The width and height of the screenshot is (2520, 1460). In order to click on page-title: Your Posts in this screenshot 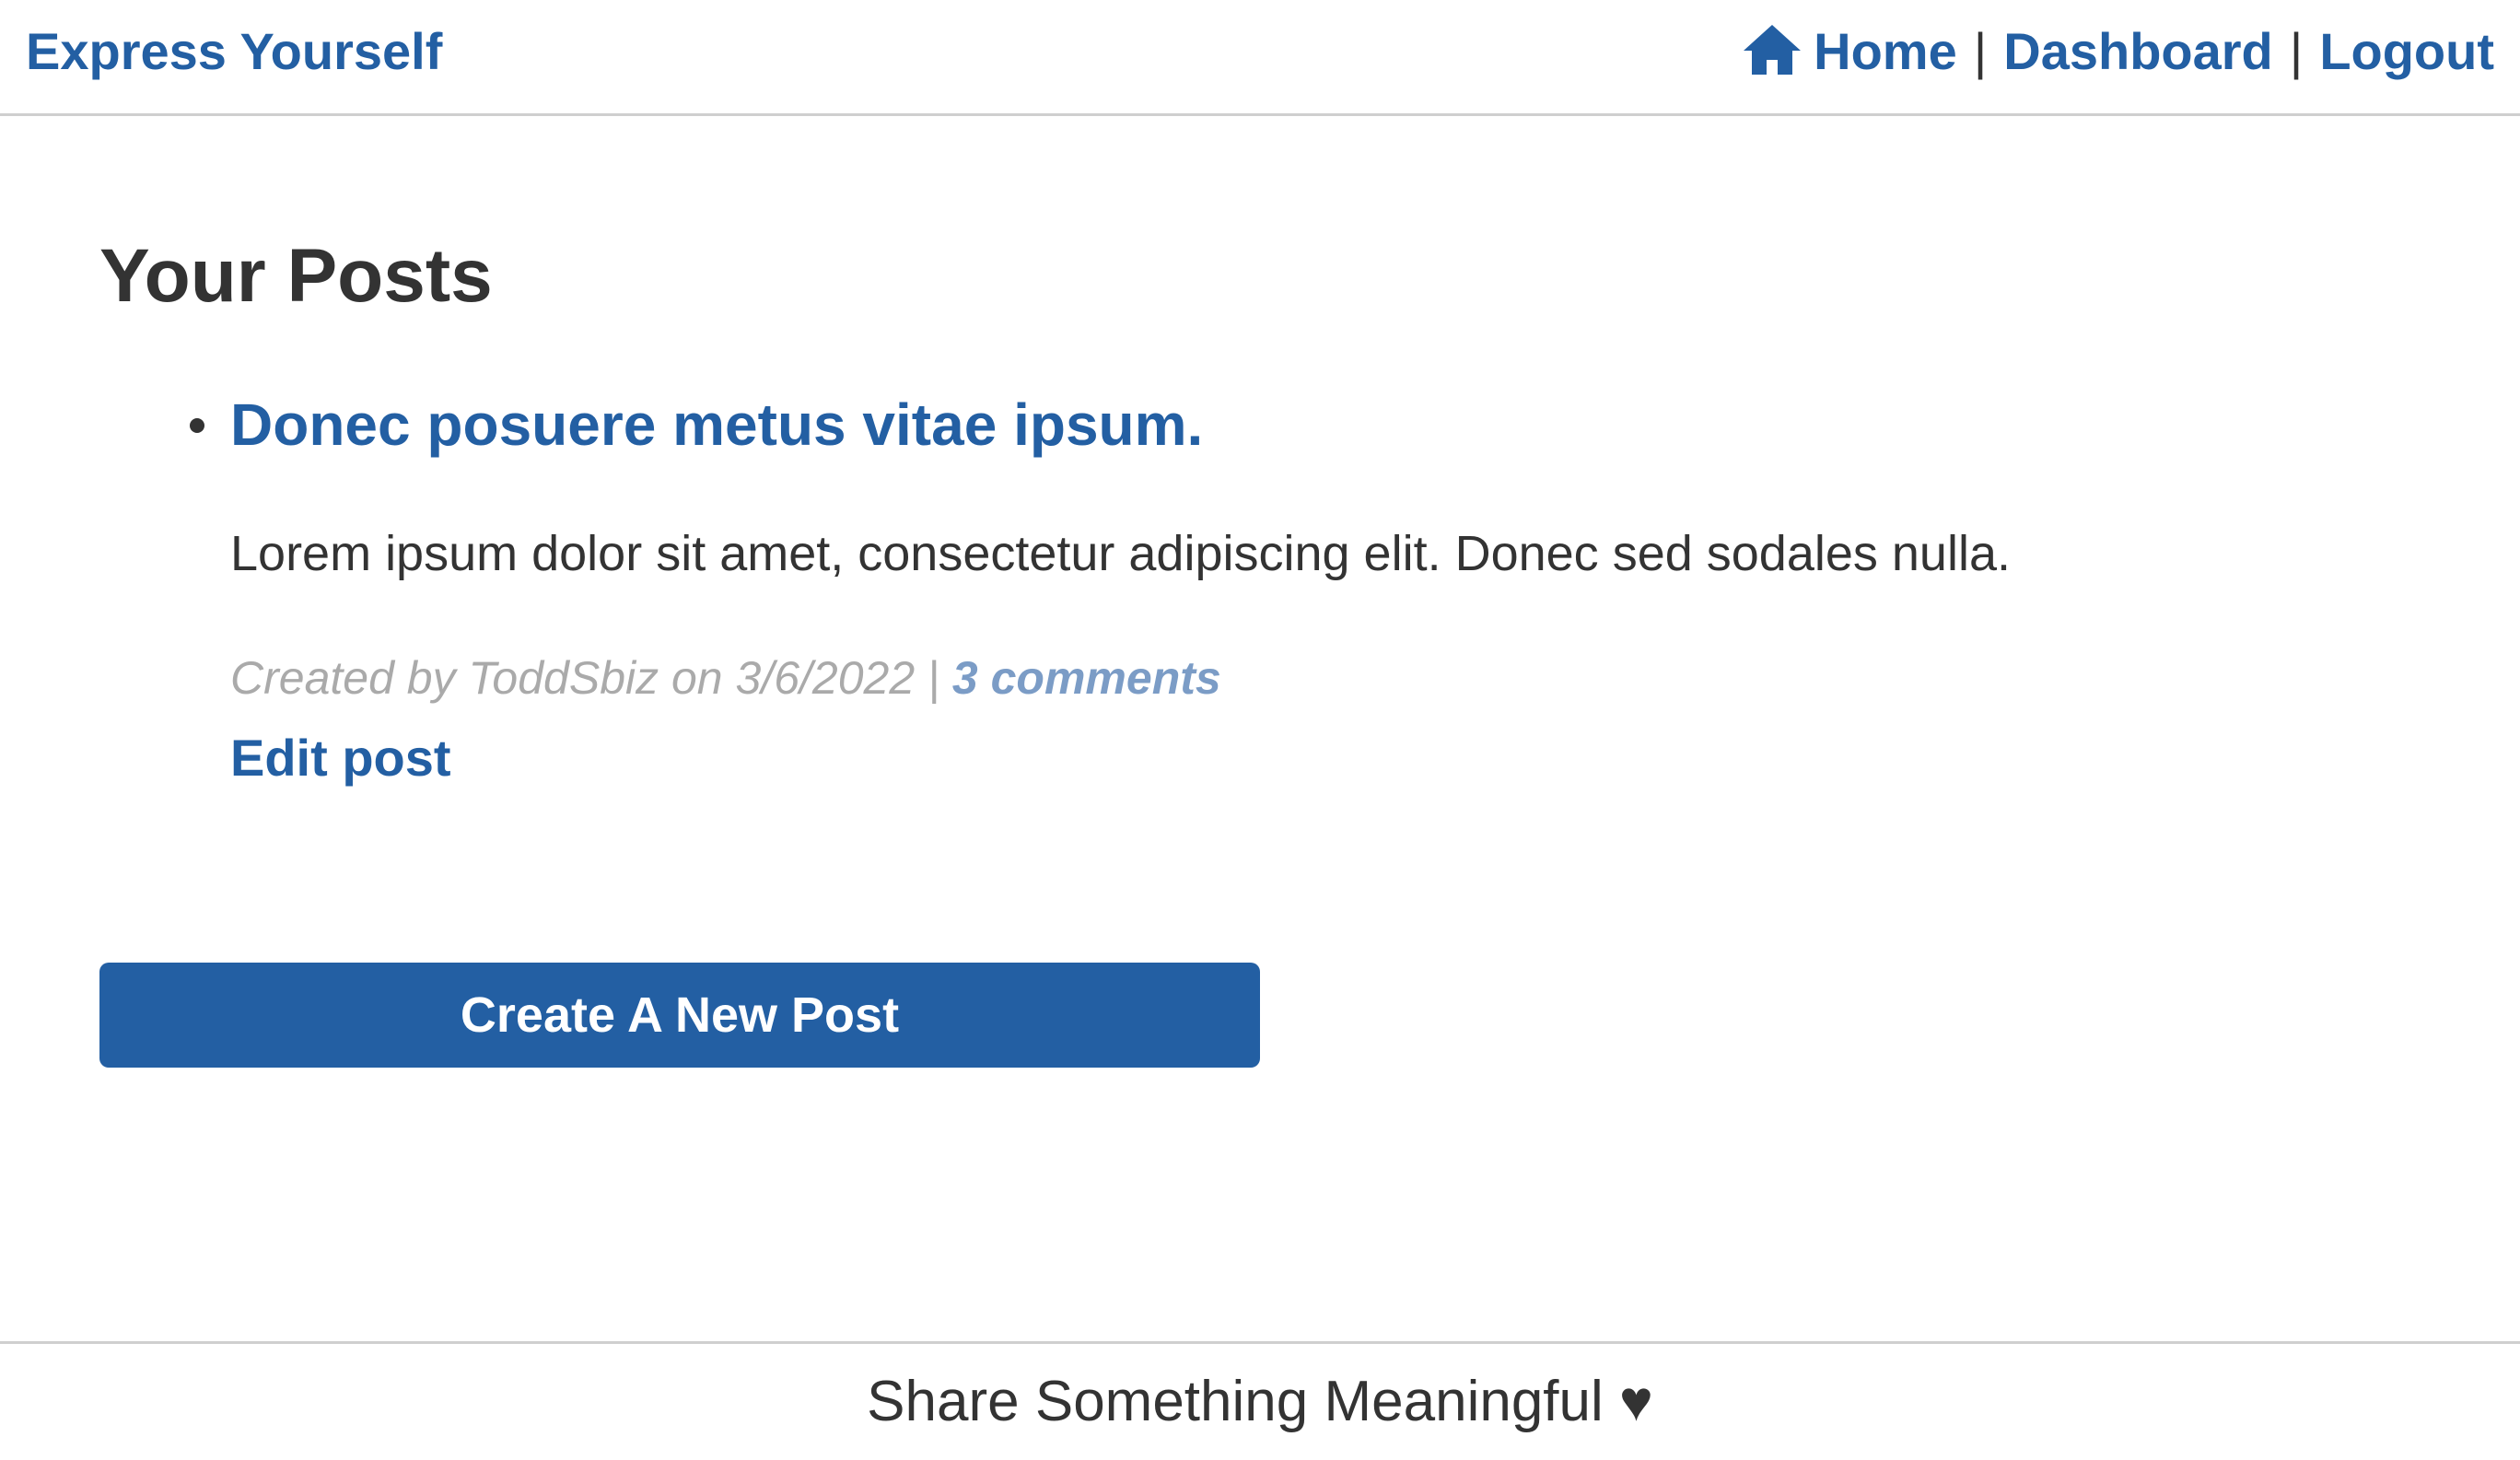, I will do `click(296, 276)`.